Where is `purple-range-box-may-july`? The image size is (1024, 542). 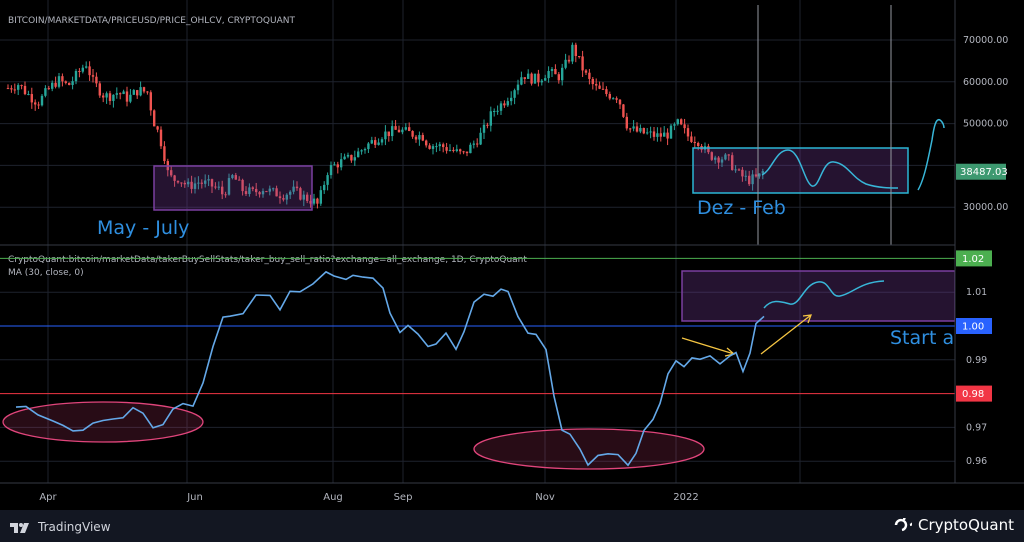 purple-range-box-may-july is located at coordinates (233, 188).